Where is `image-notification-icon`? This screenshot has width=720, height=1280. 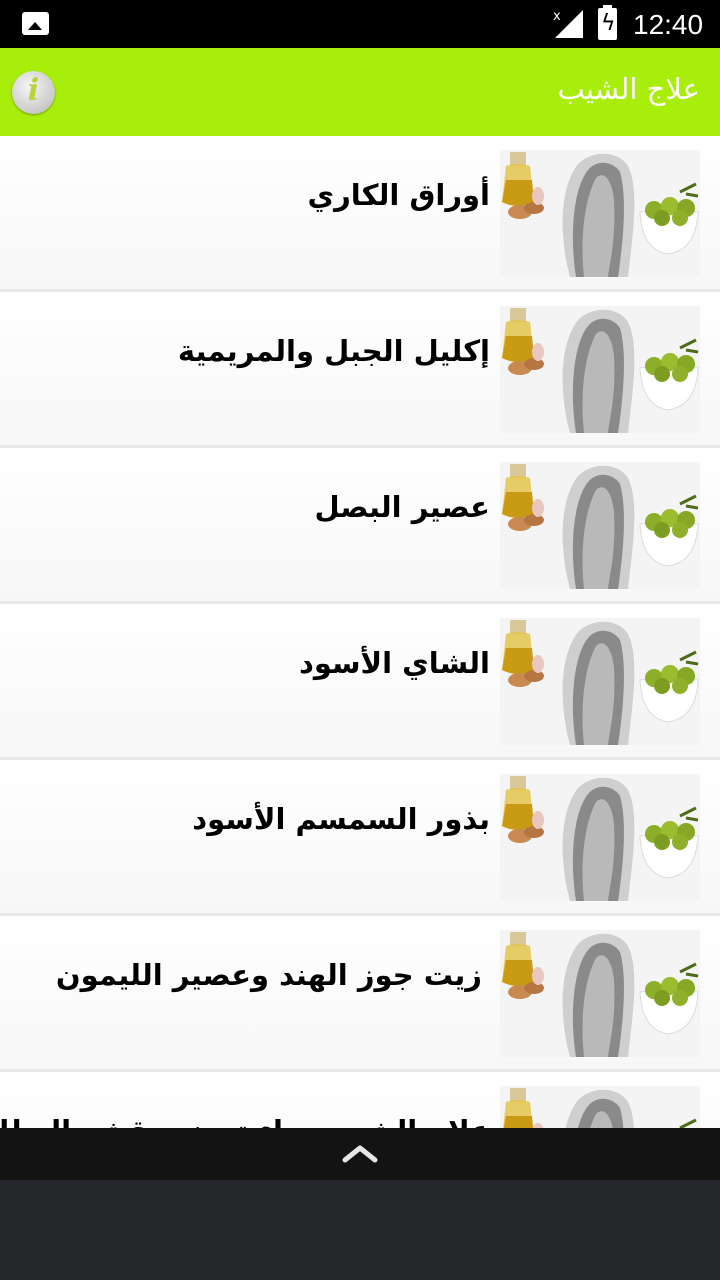
image-notification-icon is located at coordinates (35, 23).